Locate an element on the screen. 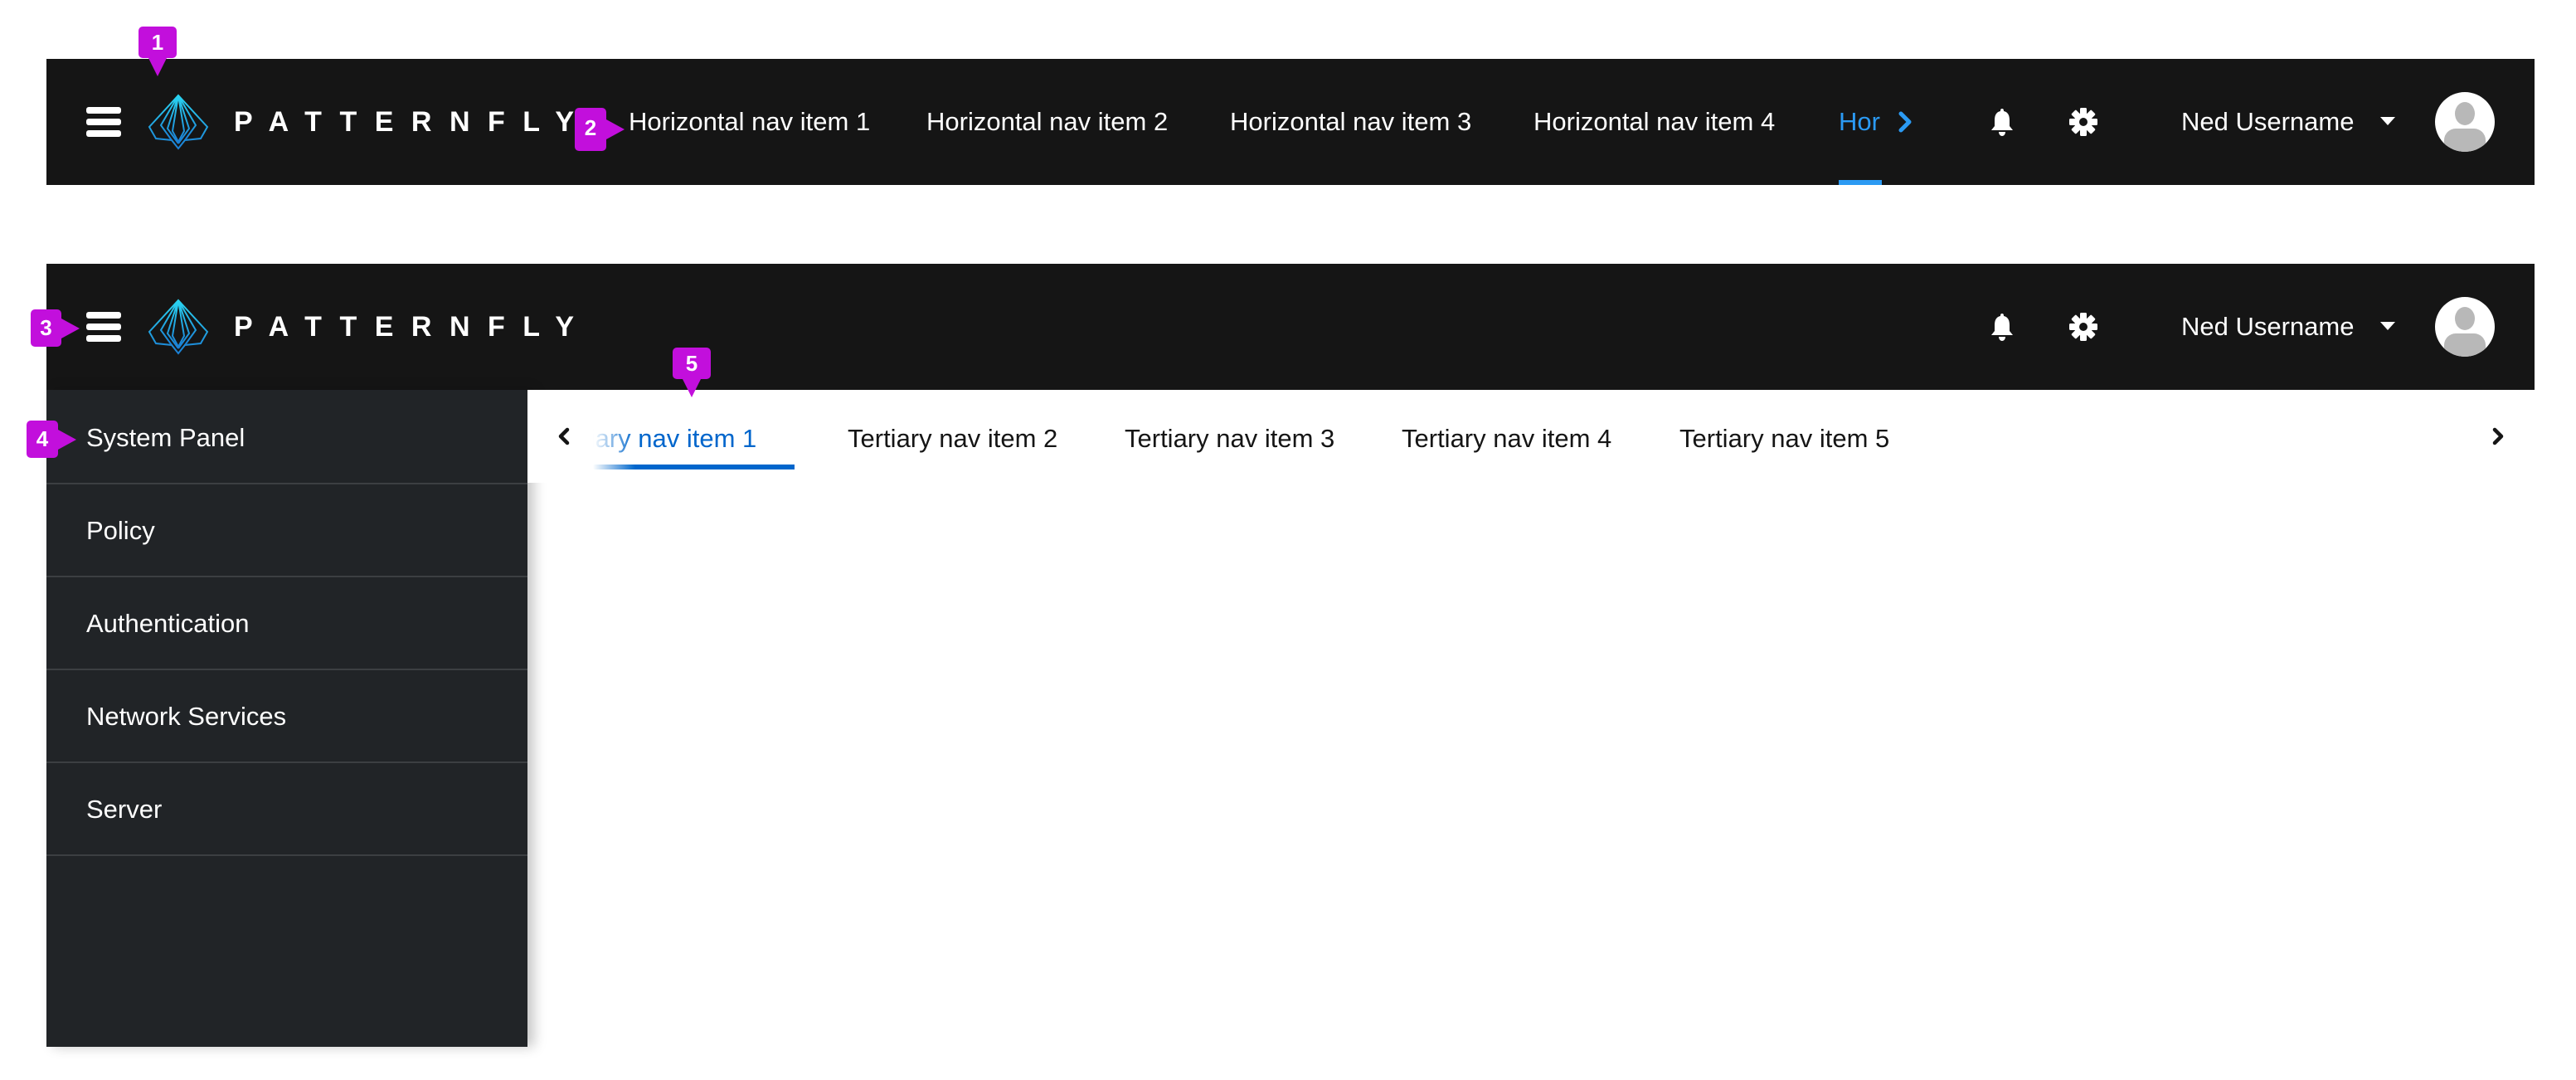  sidebar-item-policy: Policy is located at coordinates (287, 530).